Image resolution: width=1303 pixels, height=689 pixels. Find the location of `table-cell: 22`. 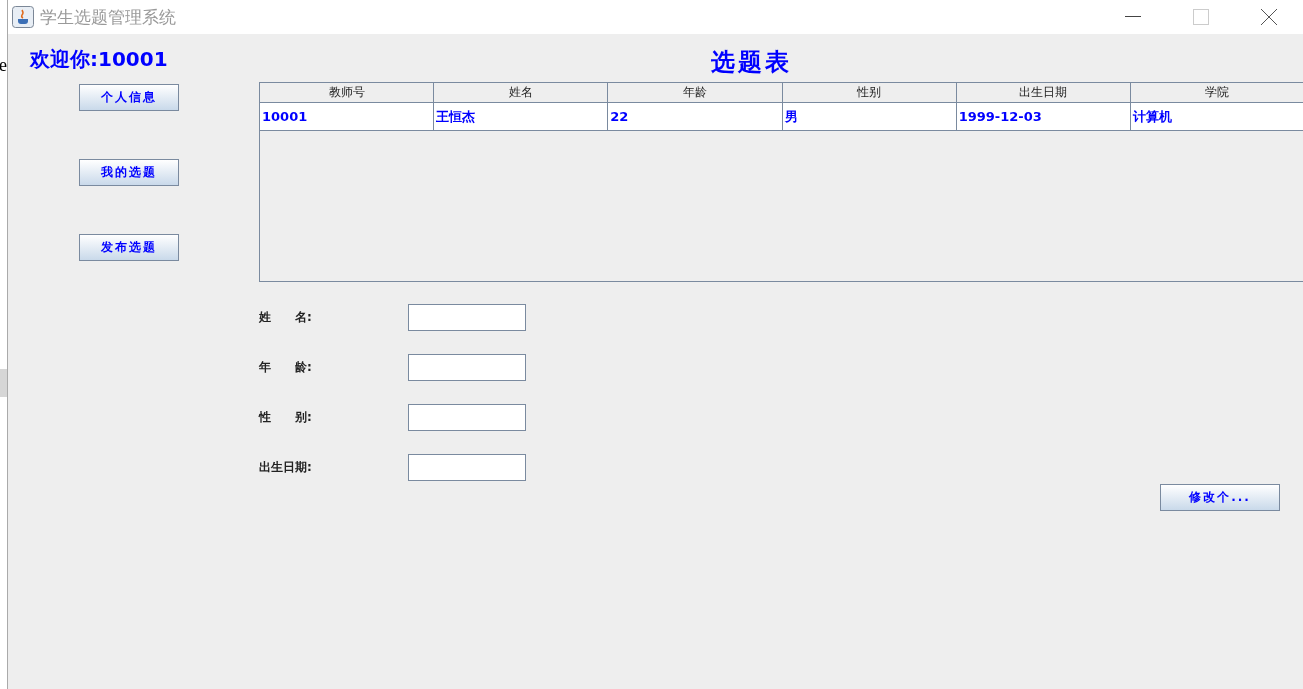

table-cell: 22 is located at coordinates (695, 117).